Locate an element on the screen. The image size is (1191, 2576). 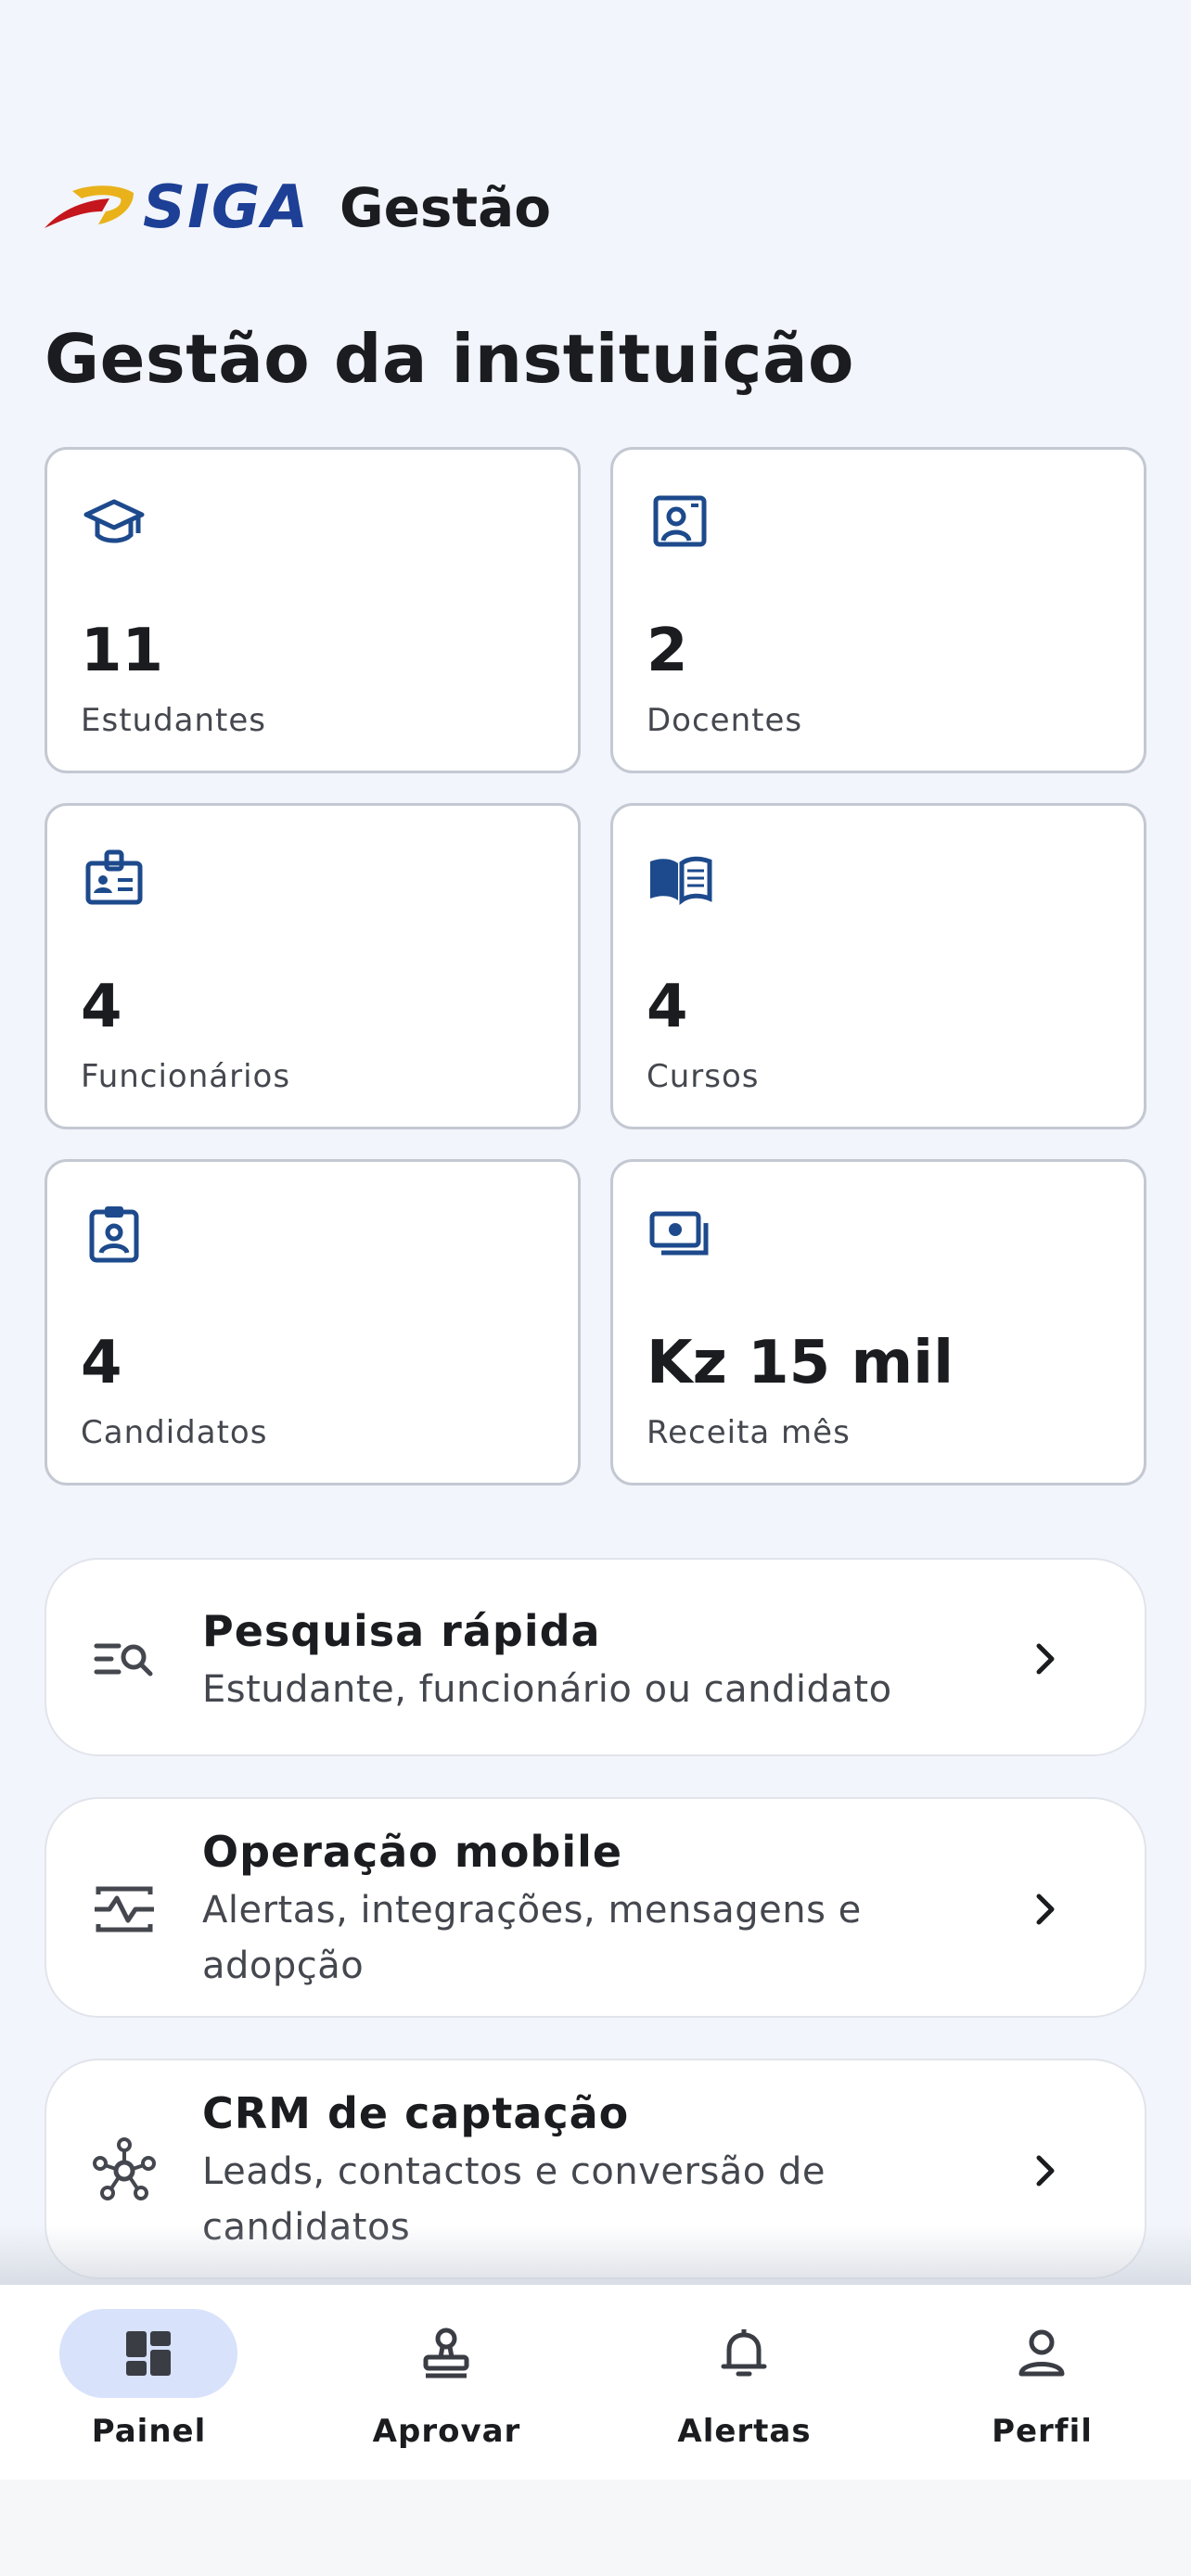
person-icon is located at coordinates (1041, 2353).